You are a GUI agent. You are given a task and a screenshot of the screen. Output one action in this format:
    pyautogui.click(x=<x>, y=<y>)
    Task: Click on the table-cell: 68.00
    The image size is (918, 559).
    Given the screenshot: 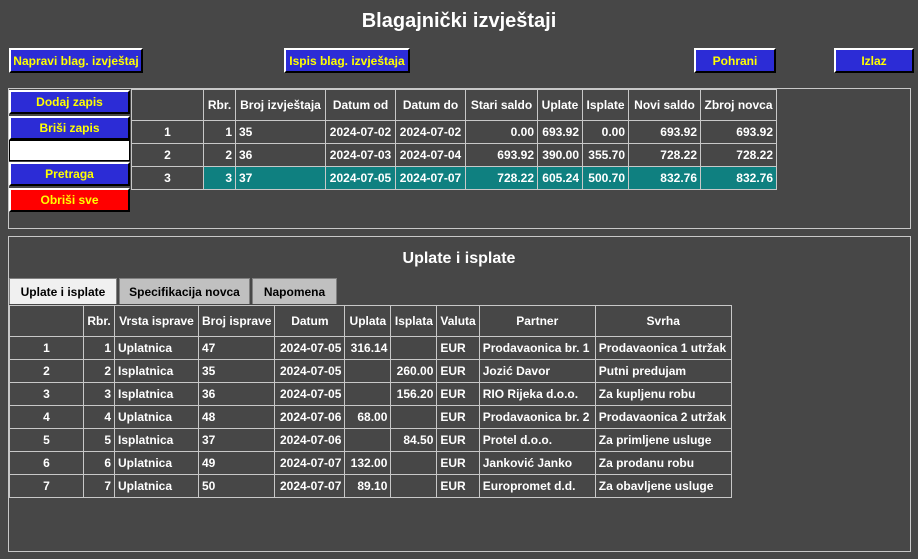 What is the action you would take?
    pyautogui.click(x=368, y=417)
    